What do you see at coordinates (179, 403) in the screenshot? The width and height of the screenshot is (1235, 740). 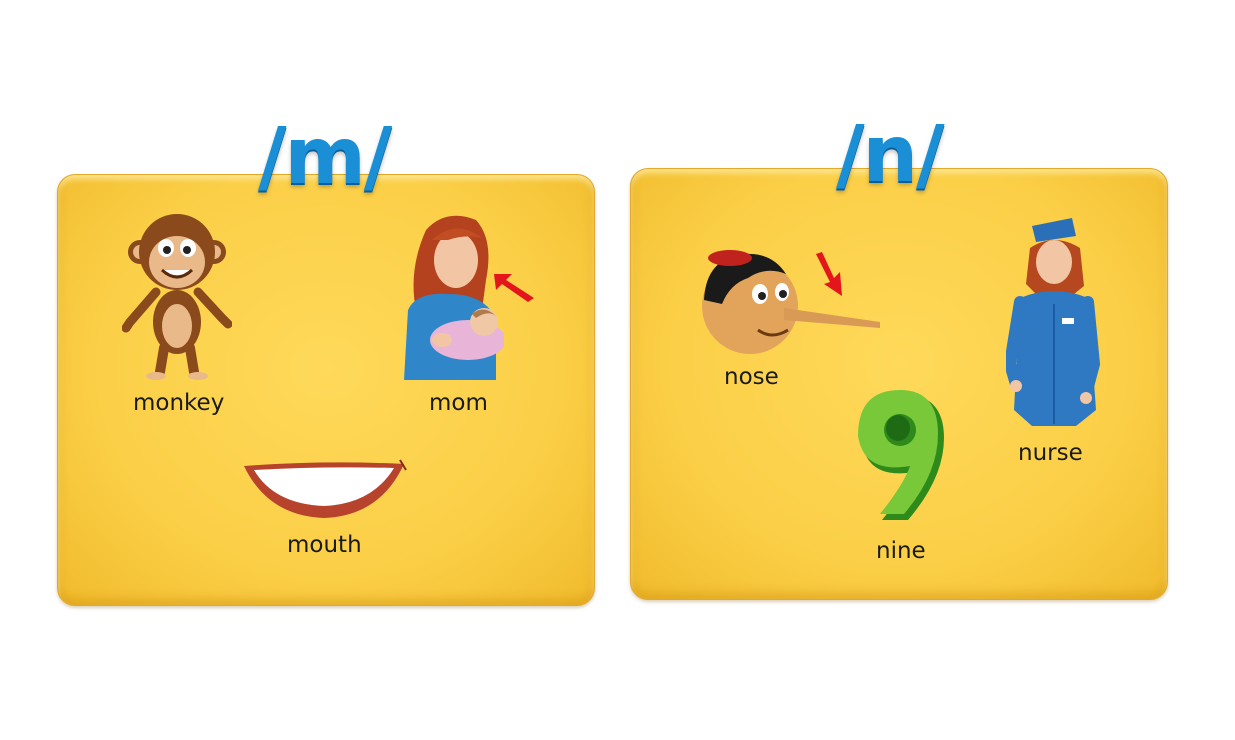 I see `word-monkey: monkey` at bounding box center [179, 403].